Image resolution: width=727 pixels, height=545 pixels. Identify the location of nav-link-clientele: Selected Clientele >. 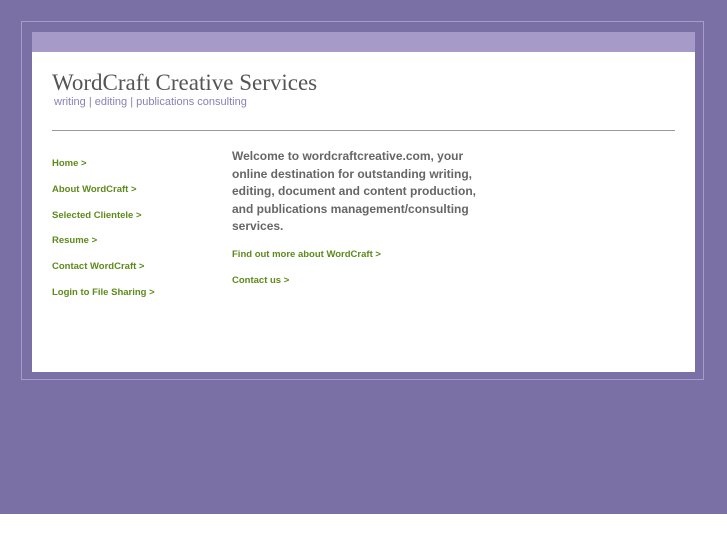
(97, 215).